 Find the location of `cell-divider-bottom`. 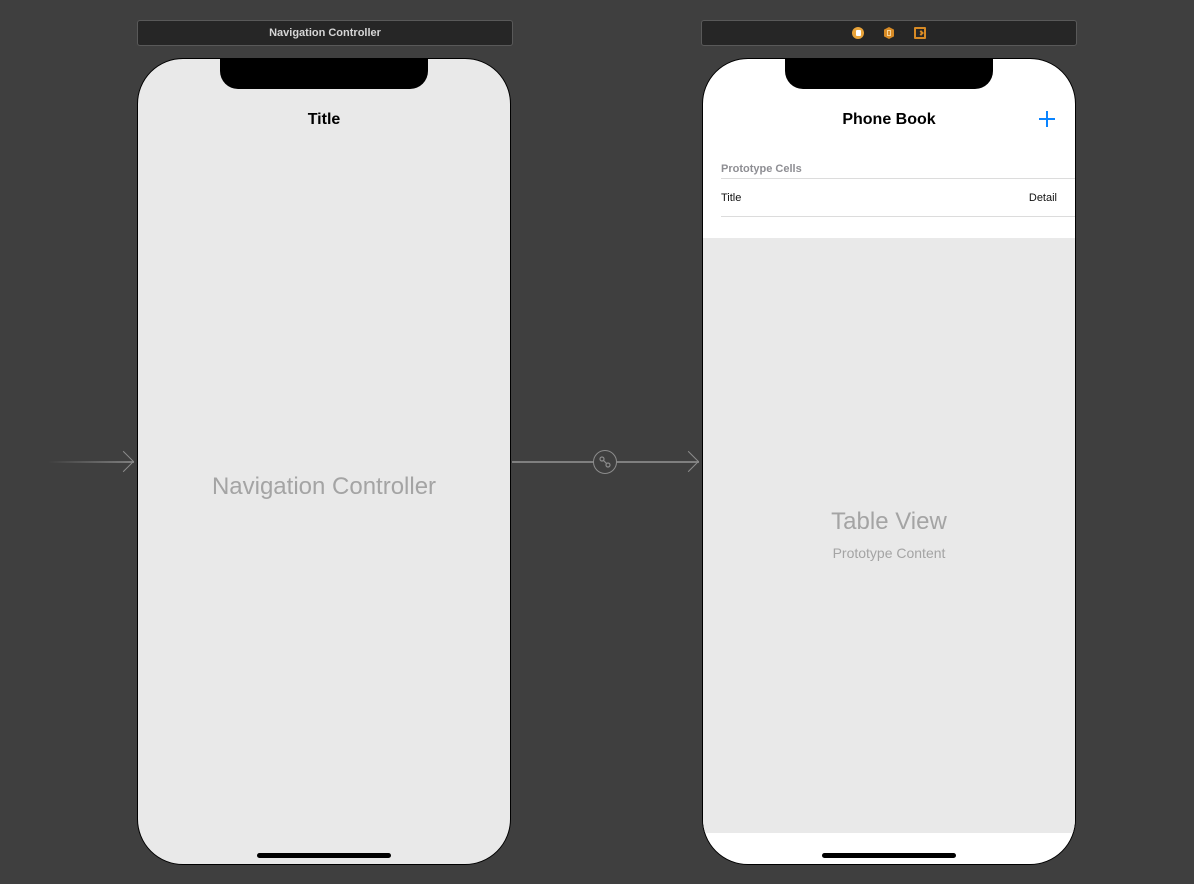

cell-divider-bottom is located at coordinates (898, 216).